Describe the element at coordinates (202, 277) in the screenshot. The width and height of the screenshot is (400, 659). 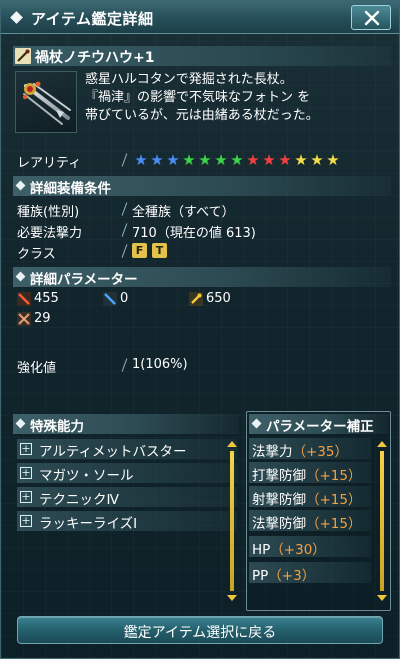
I see `detail-params-header: 詳細パラメーター` at that location.